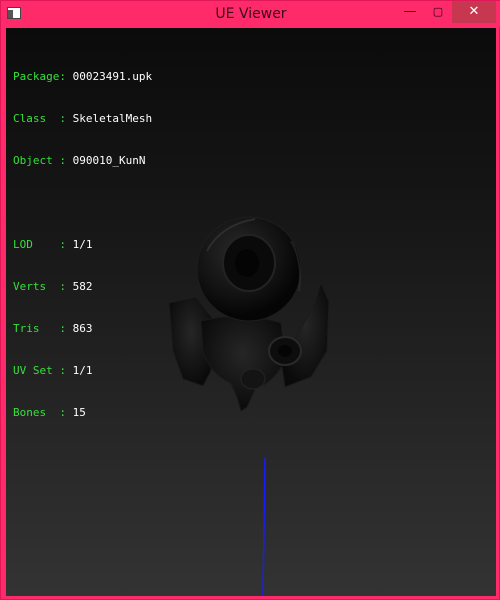 This screenshot has height=600, width=500. Describe the element at coordinates (250, 14) in the screenshot. I see `title-bar: UE Viewer — ▢ ✕` at that location.